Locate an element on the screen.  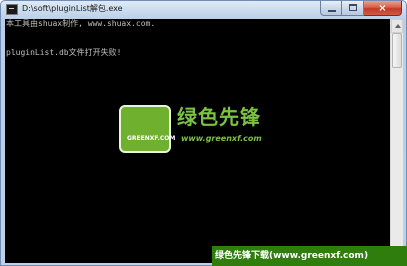
window-title: D:\soft\pluginList解包.exe is located at coordinates (72, 8).